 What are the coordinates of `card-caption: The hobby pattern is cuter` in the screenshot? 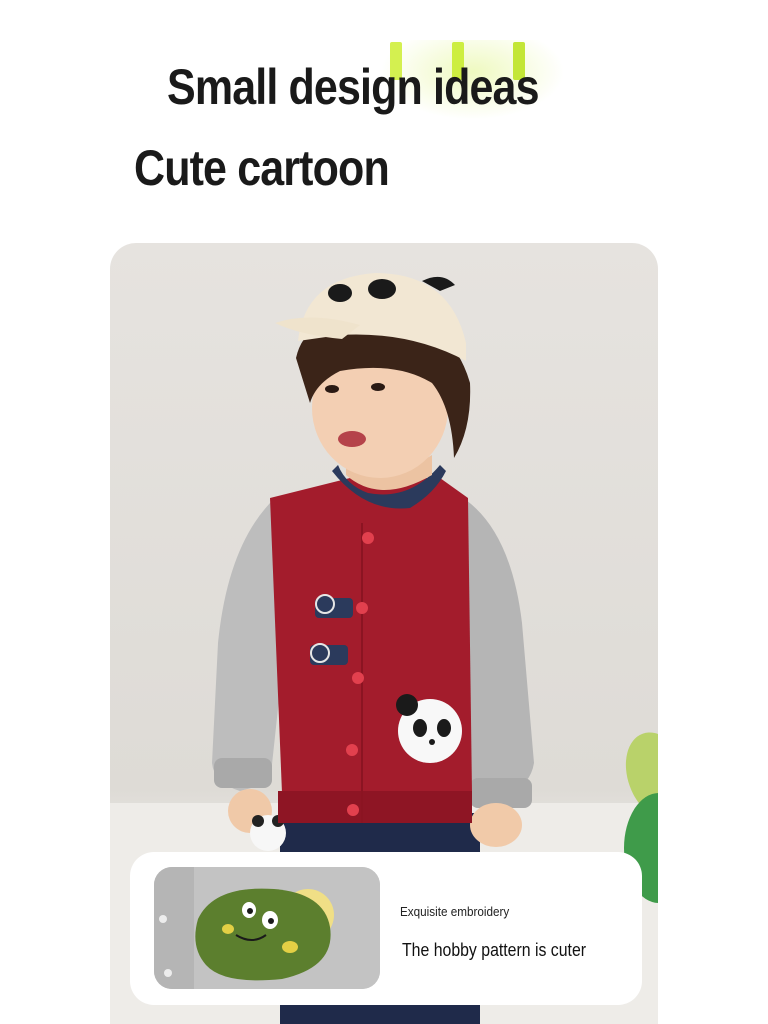 It's located at (494, 950).